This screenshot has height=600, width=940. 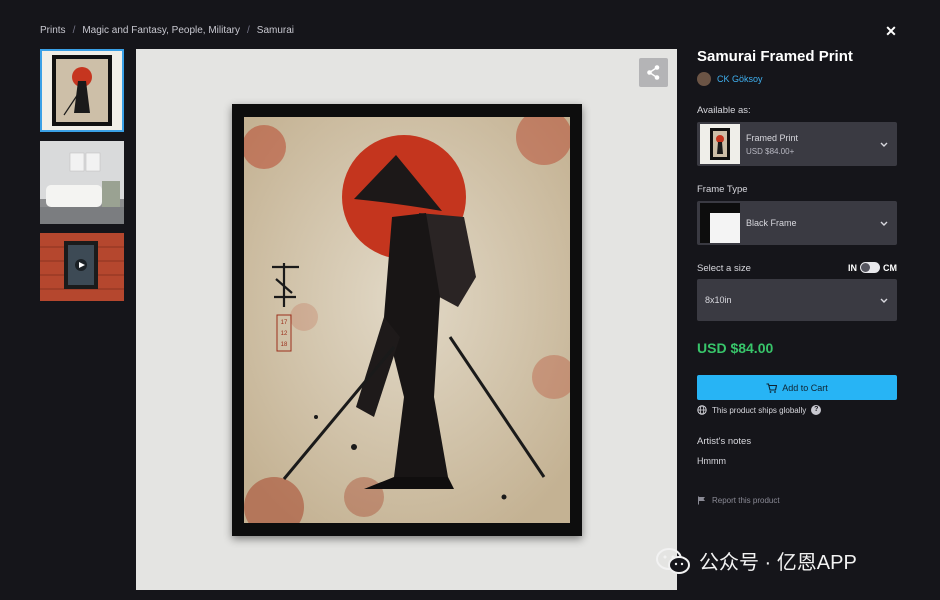 What do you see at coordinates (797, 144) in the screenshot?
I see `product-type-select: Framed Print USD $84.00+` at bounding box center [797, 144].